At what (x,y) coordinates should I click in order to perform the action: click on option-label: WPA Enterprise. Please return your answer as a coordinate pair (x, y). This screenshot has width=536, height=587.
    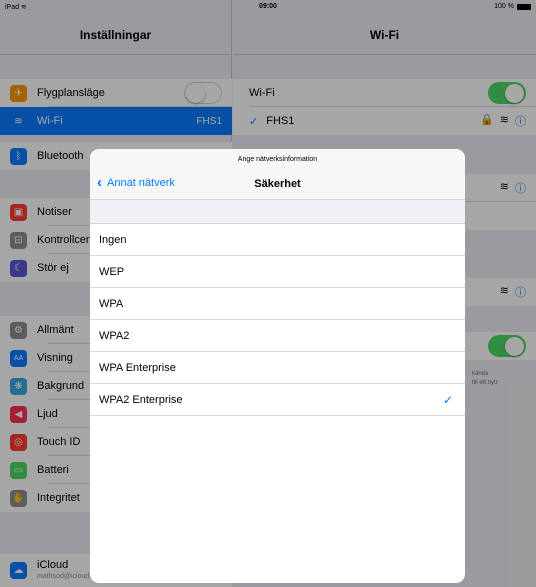
    Looking at the image, I should click on (137, 367).